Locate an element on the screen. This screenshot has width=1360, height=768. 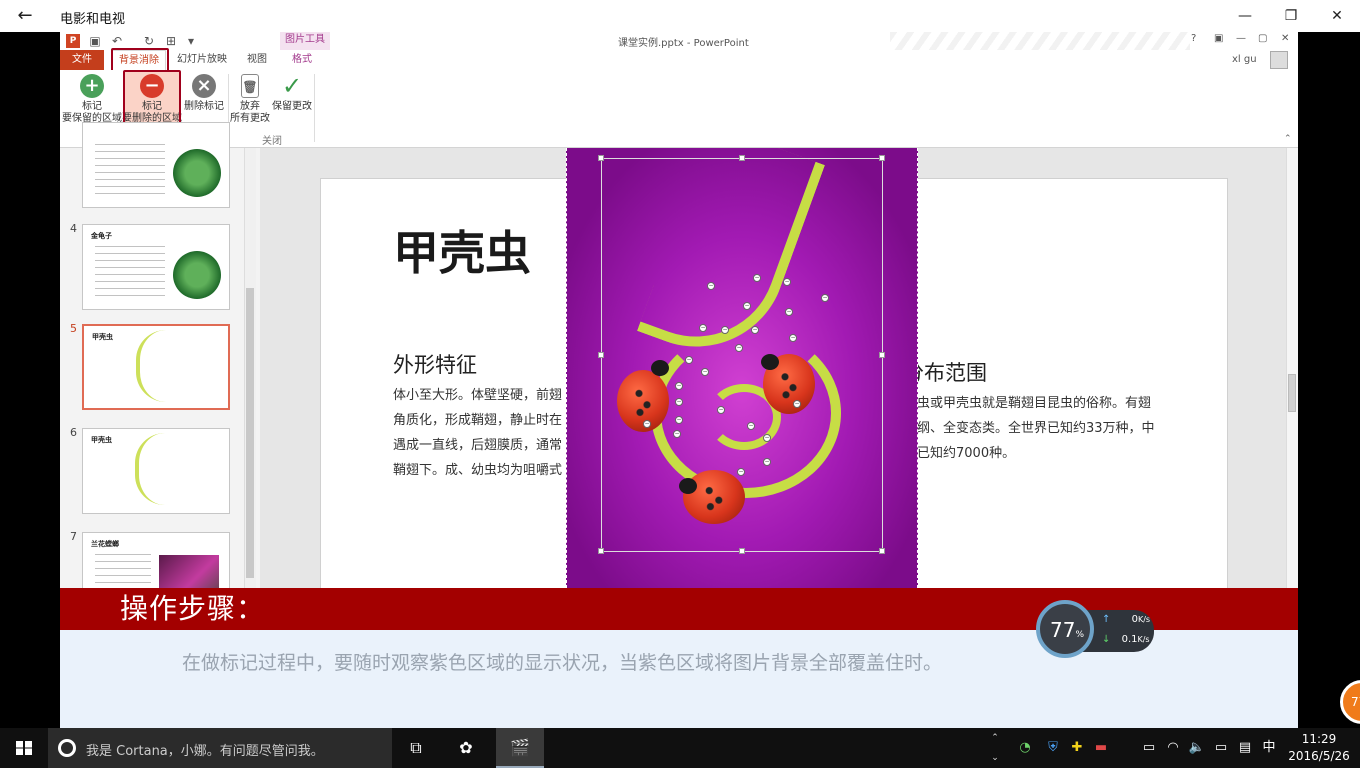
slide-scroll-thumb is located at coordinates (1292, 393).